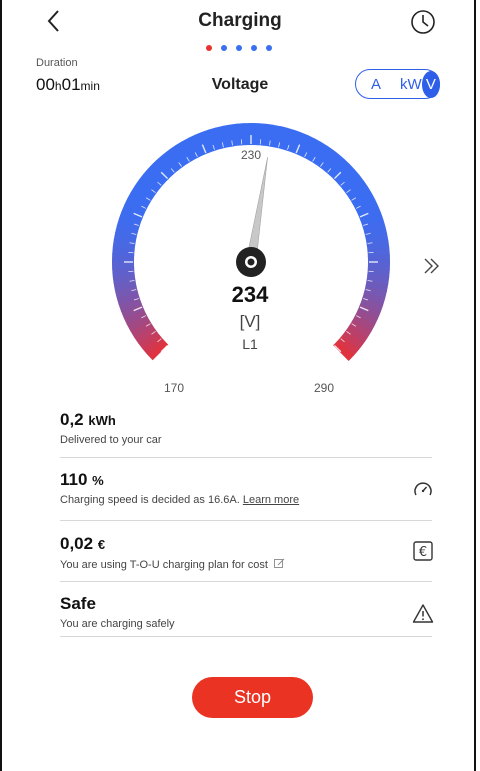  What do you see at coordinates (88, 419) in the screenshot?
I see `stat-energy-value: 0,2 kWh` at bounding box center [88, 419].